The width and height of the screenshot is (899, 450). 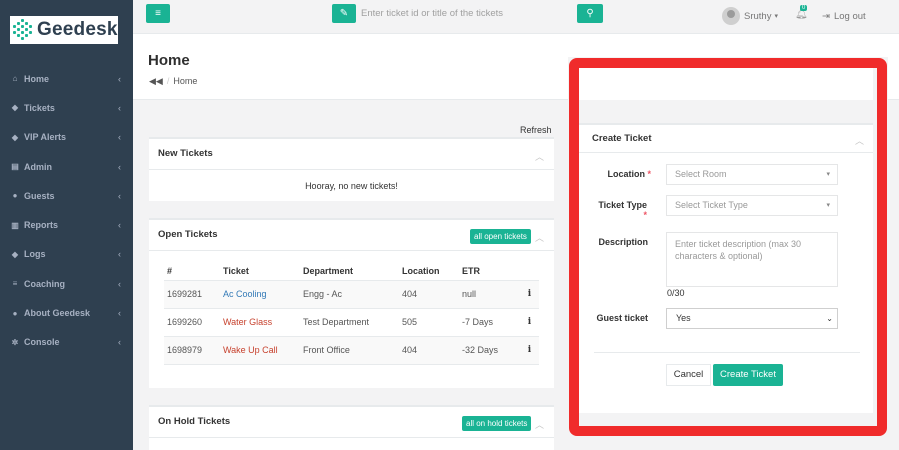 I want to click on user-name: Sruthy, so click(x=758, y=16).